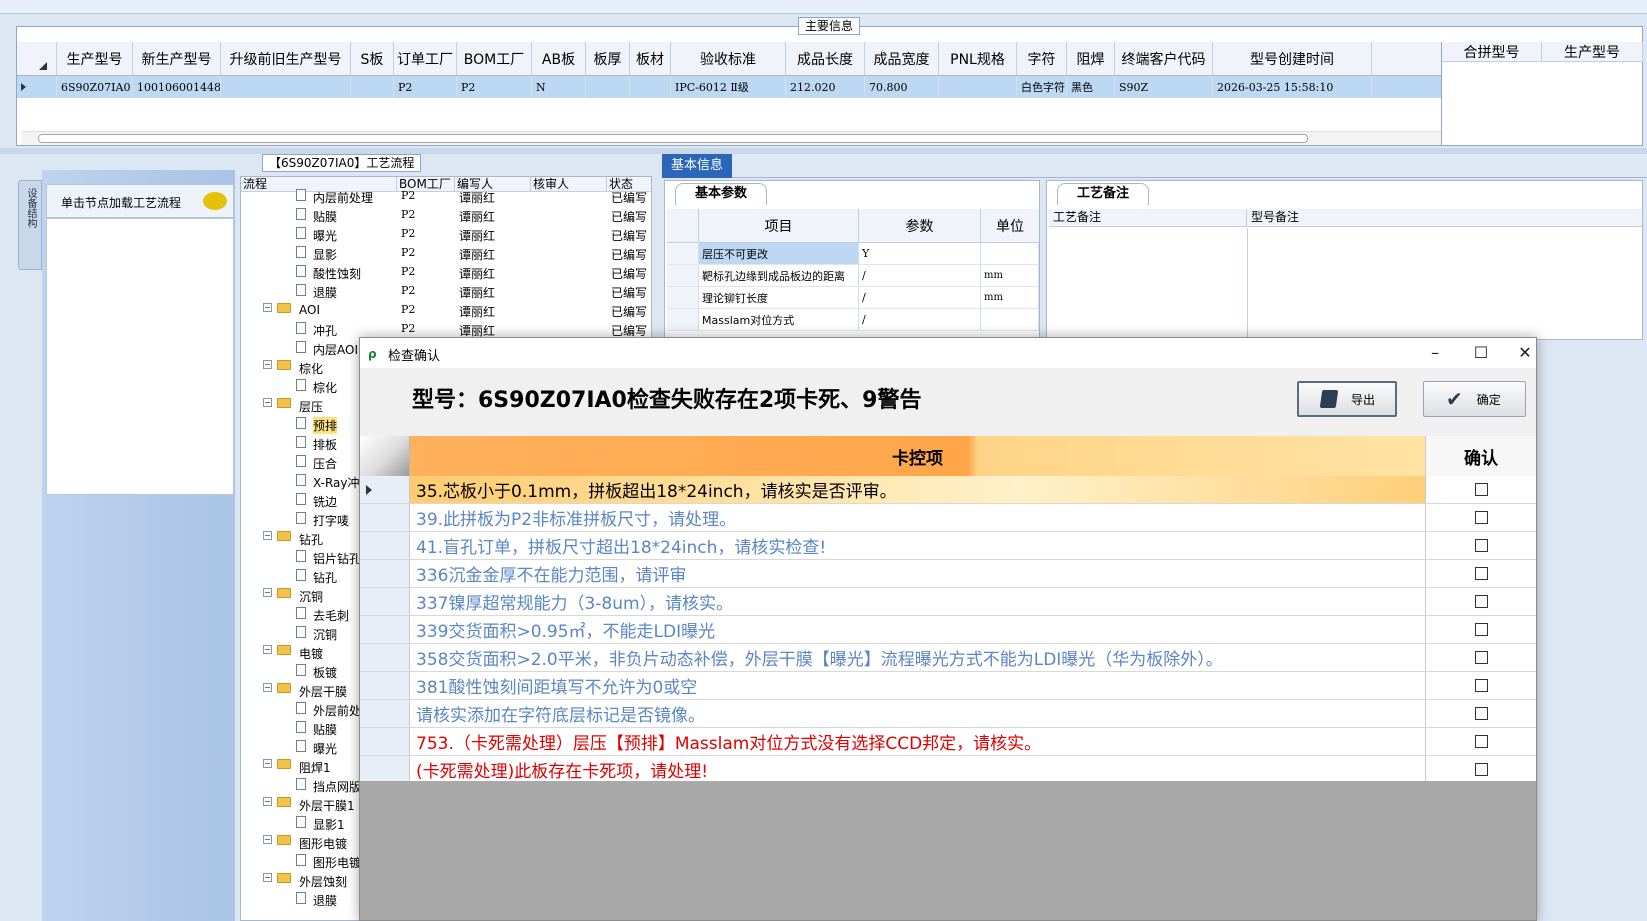  Describe the element at coordinates (948, 714) in the screenshot. I see `control-row: 请核实添加在字符底层标记是否镜像。` at that location.